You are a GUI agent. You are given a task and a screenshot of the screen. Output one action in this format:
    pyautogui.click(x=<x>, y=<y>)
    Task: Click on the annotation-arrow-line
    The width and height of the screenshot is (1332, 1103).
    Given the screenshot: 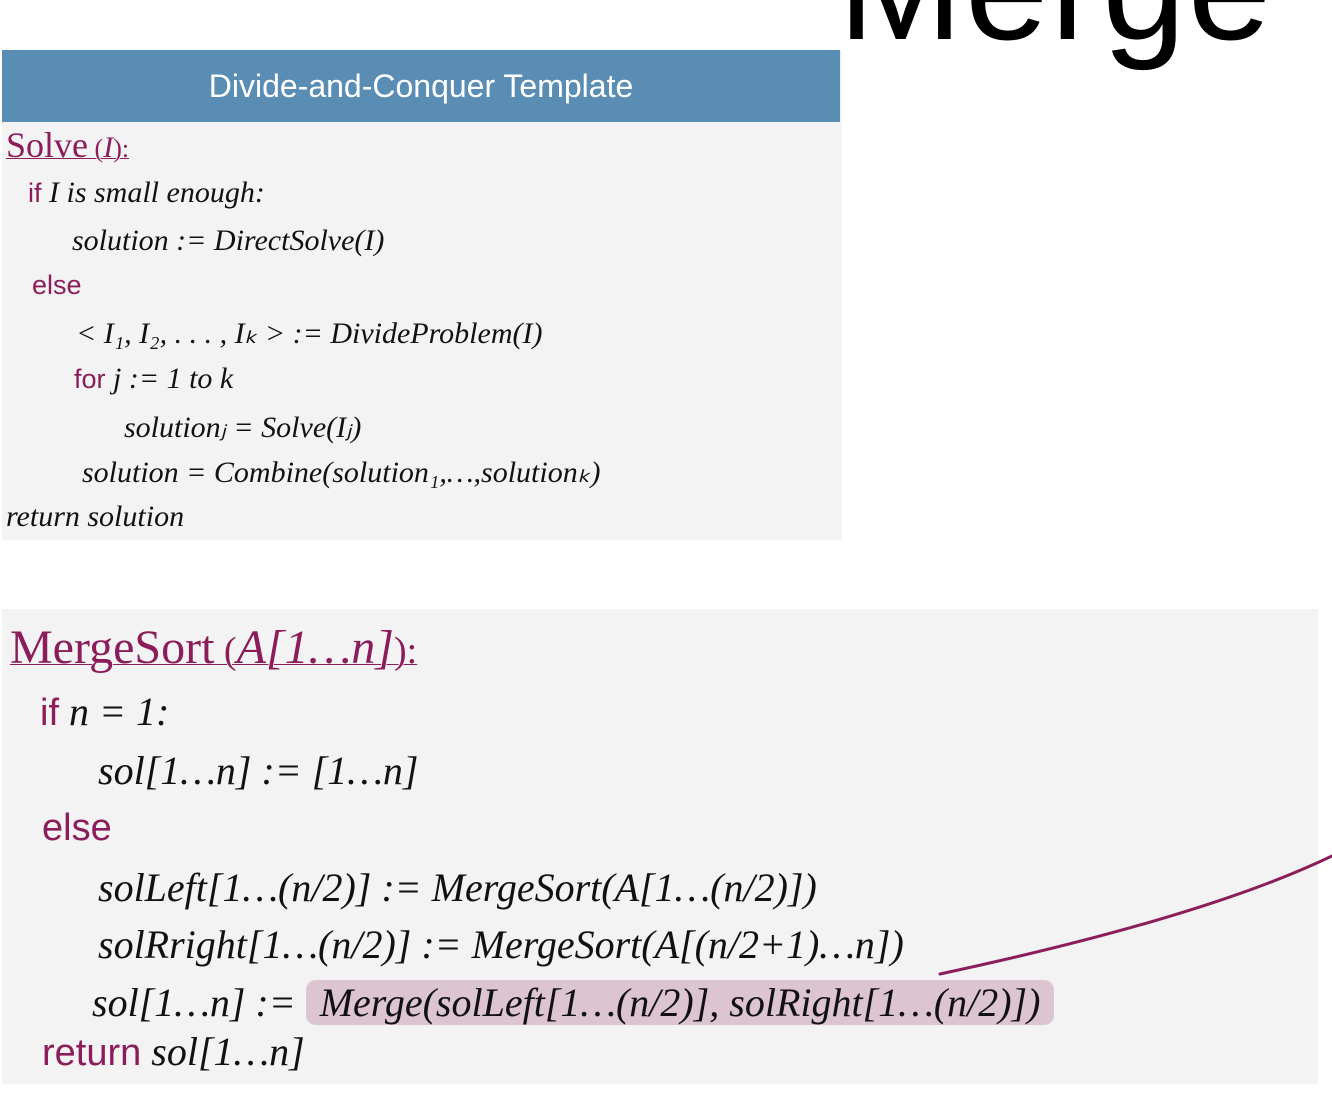 What is the action you would take?
    pyautogui.click(x=1135, y=915)
    